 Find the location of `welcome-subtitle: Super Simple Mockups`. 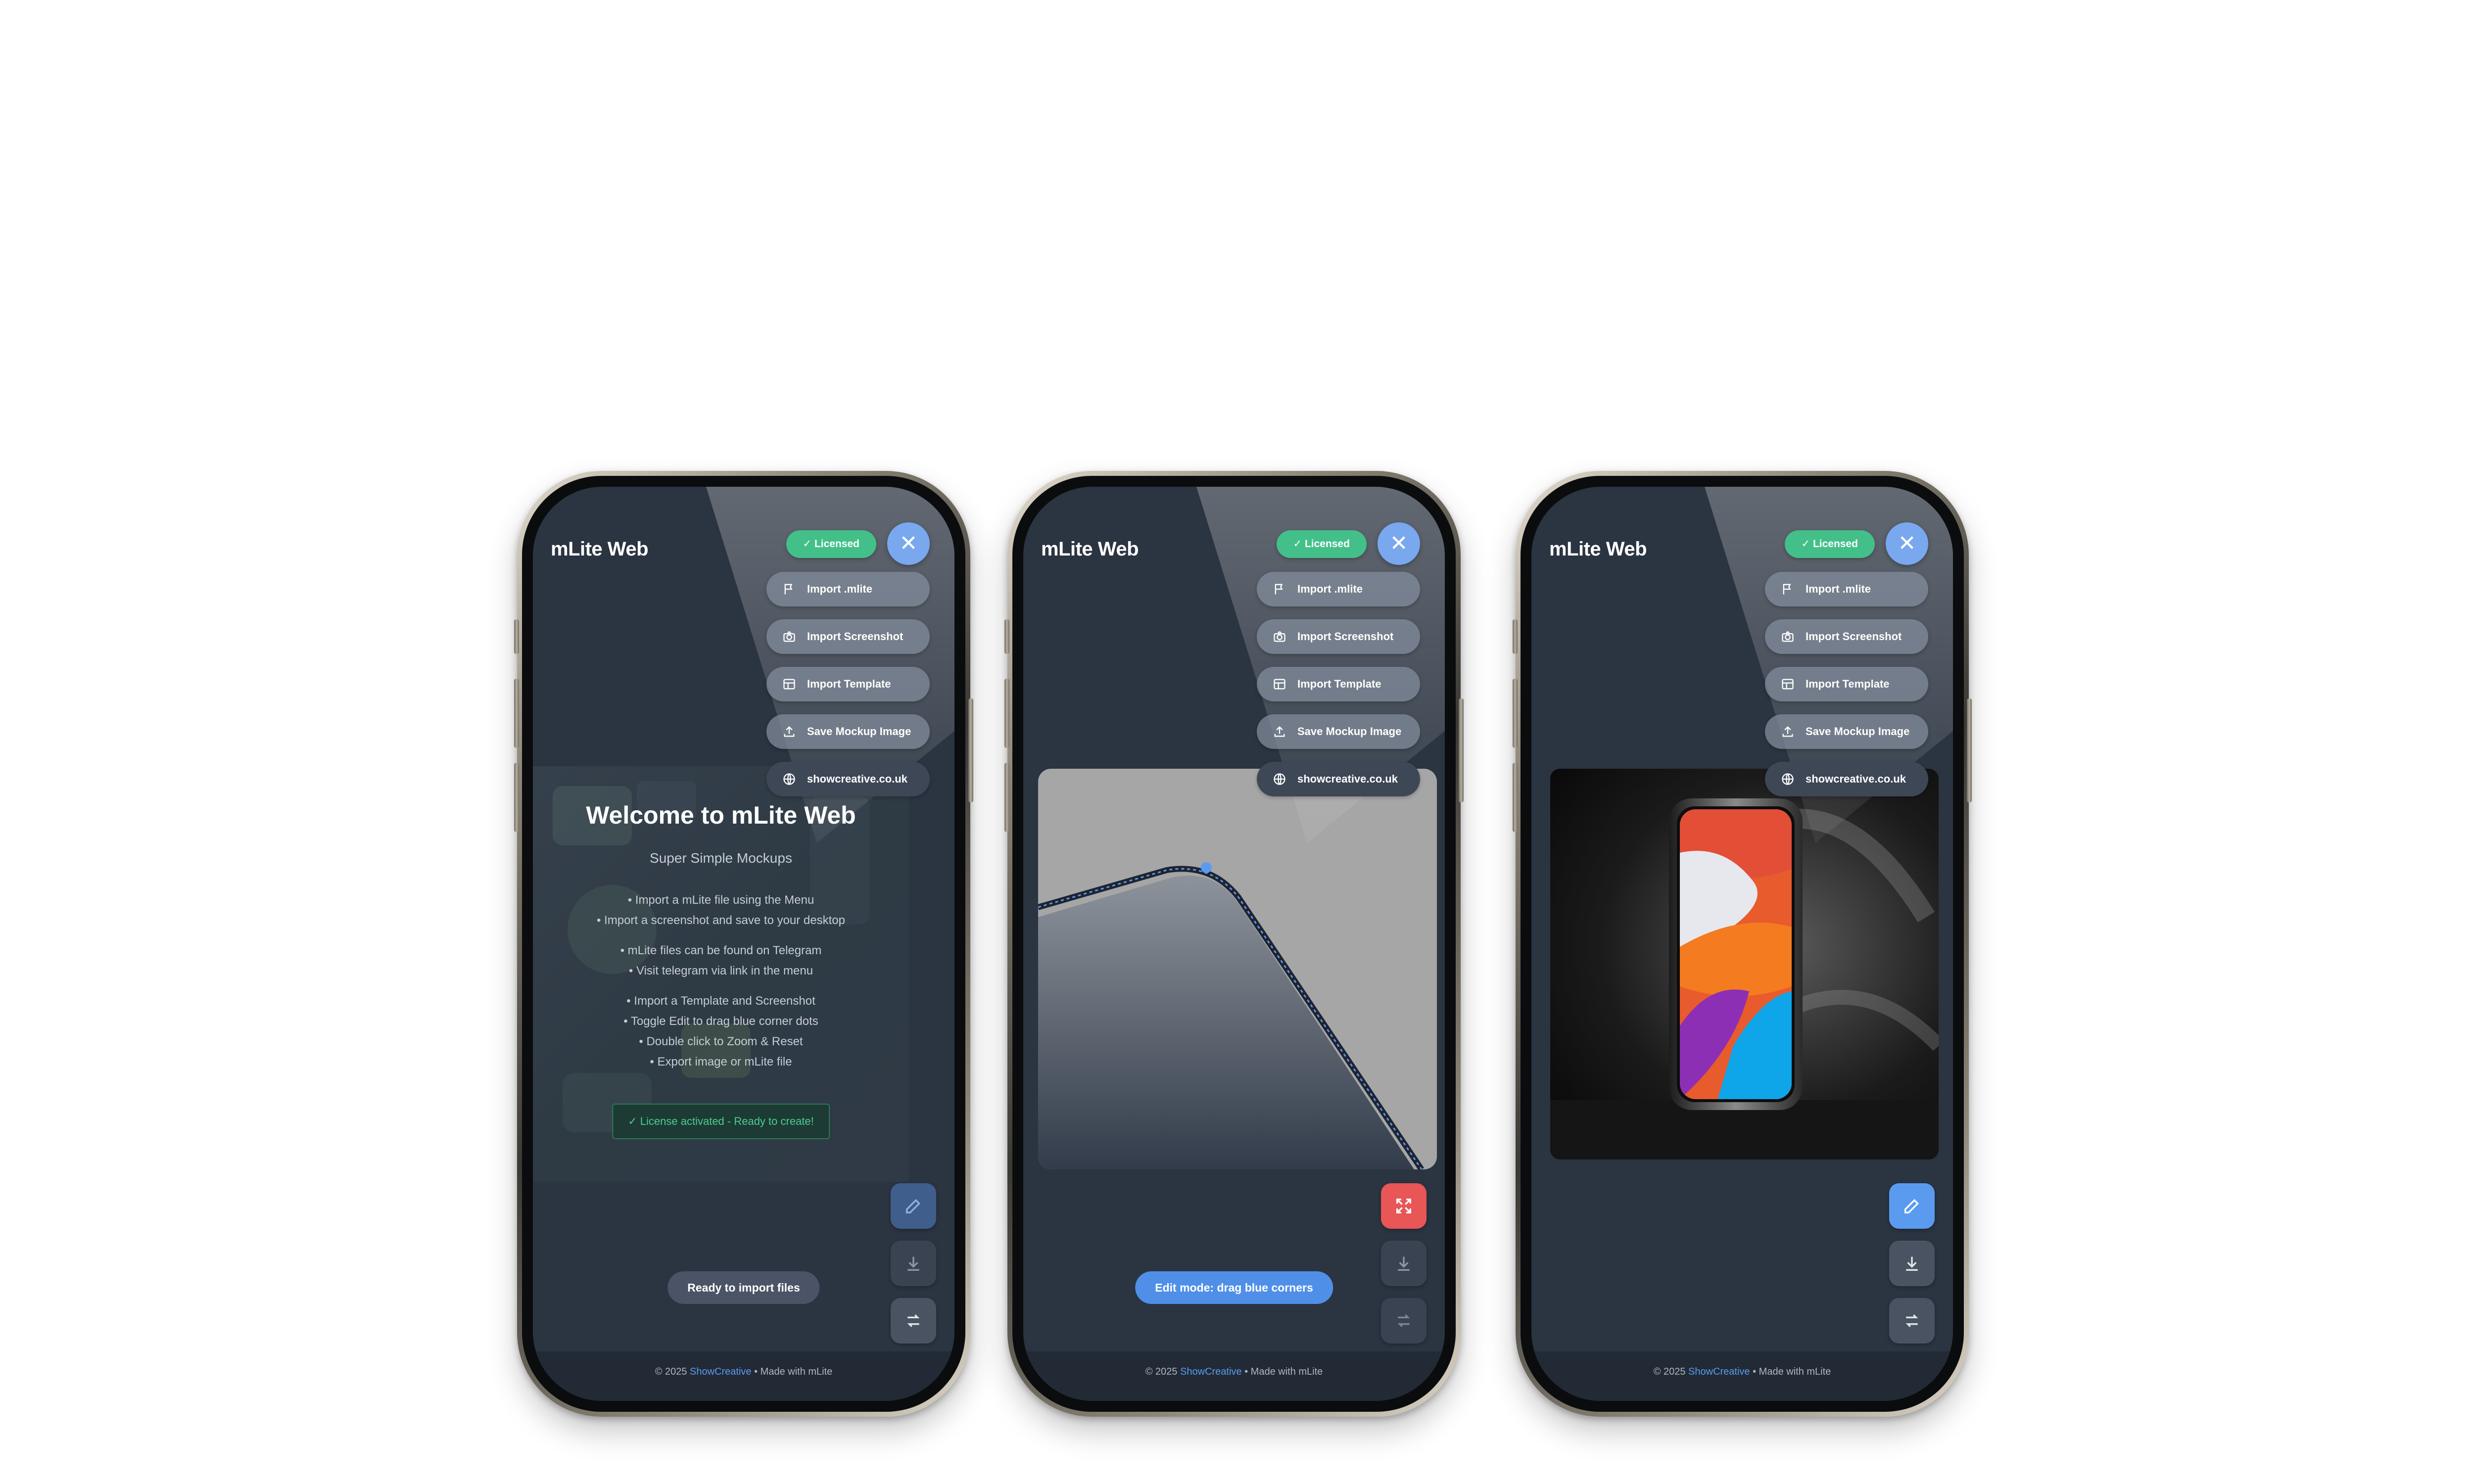

welcome-subtitle: Super Simple Mockups is located at coordinates (721, 858).